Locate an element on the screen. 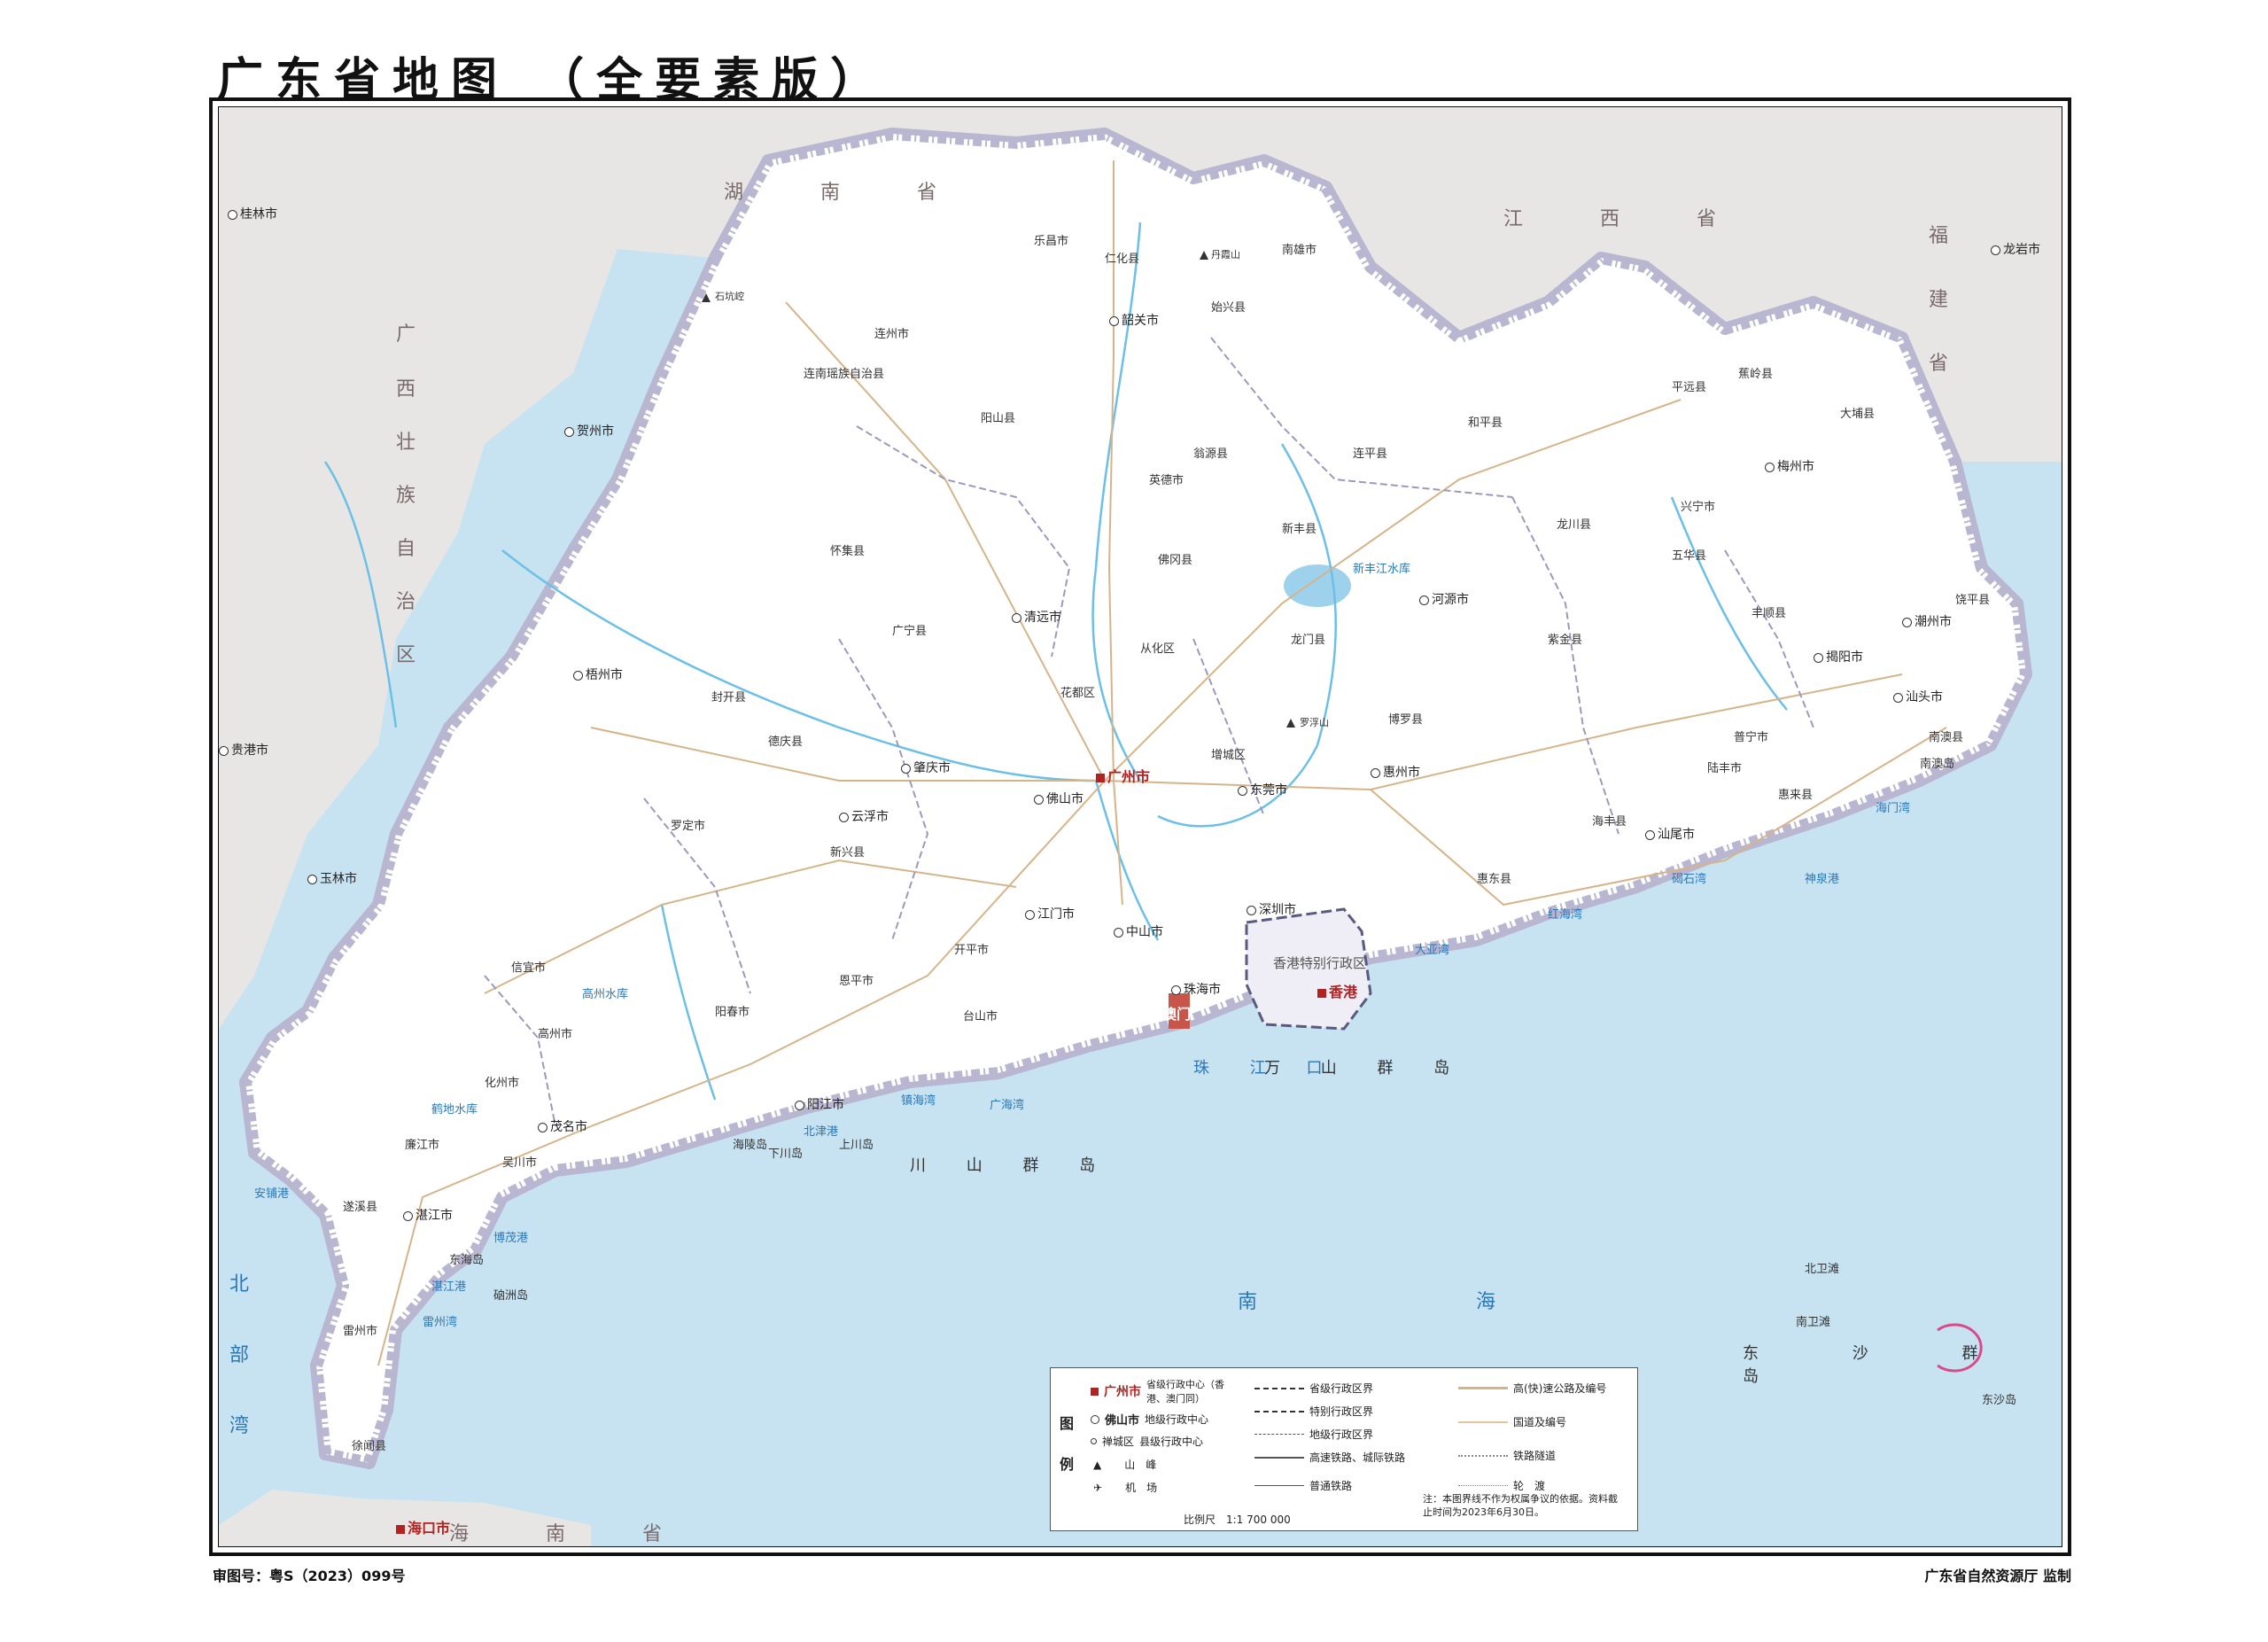 The image size is (2268, 1642). county-shixing: 始兴县 is located at coordinates (1228, 306).